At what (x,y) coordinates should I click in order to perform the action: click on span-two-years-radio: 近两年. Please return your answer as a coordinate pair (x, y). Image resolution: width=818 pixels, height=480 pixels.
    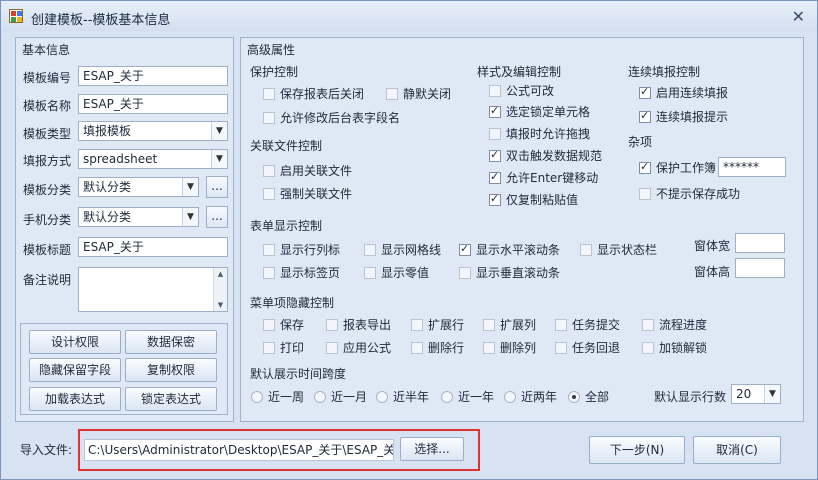
    Looking at the image, I should click on (530, 396).